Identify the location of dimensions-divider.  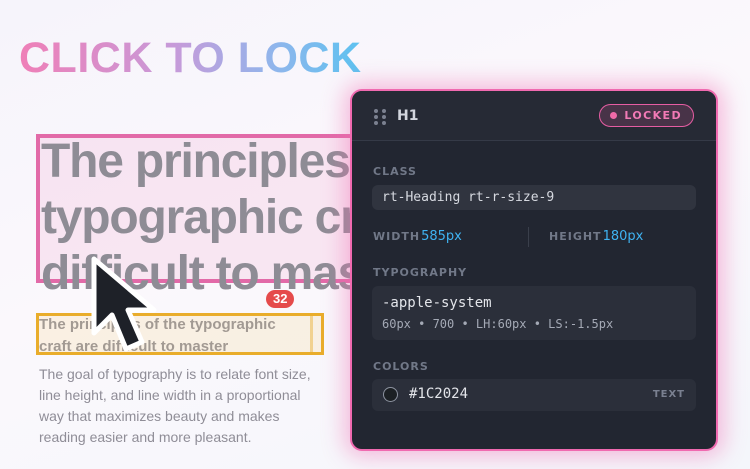
(528, 237).